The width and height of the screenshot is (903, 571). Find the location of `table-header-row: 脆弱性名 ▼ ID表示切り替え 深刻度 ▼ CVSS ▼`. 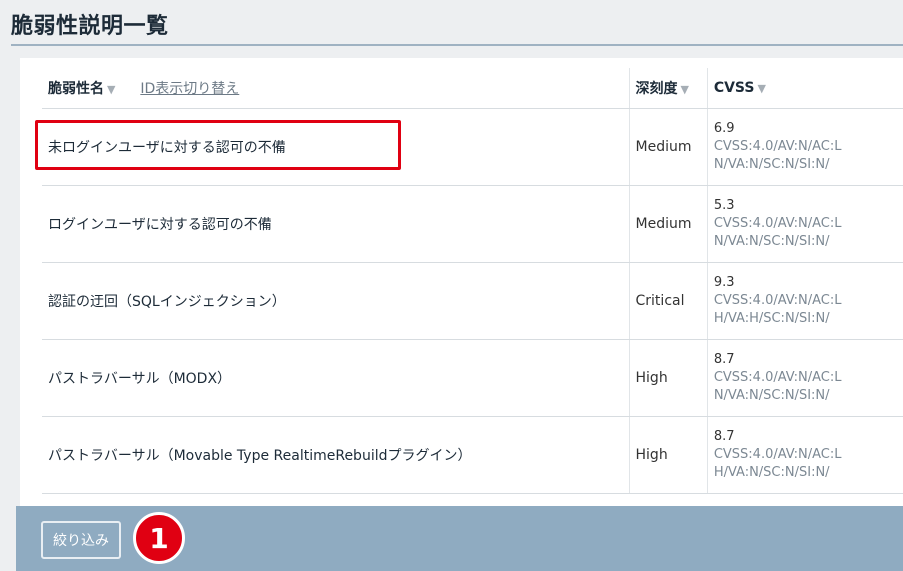

table-header-row: 脆弱性名 ▼ ID表示切り替え 深刻度 ▼ CVSS ▼ is located at coordinates (472, 88).